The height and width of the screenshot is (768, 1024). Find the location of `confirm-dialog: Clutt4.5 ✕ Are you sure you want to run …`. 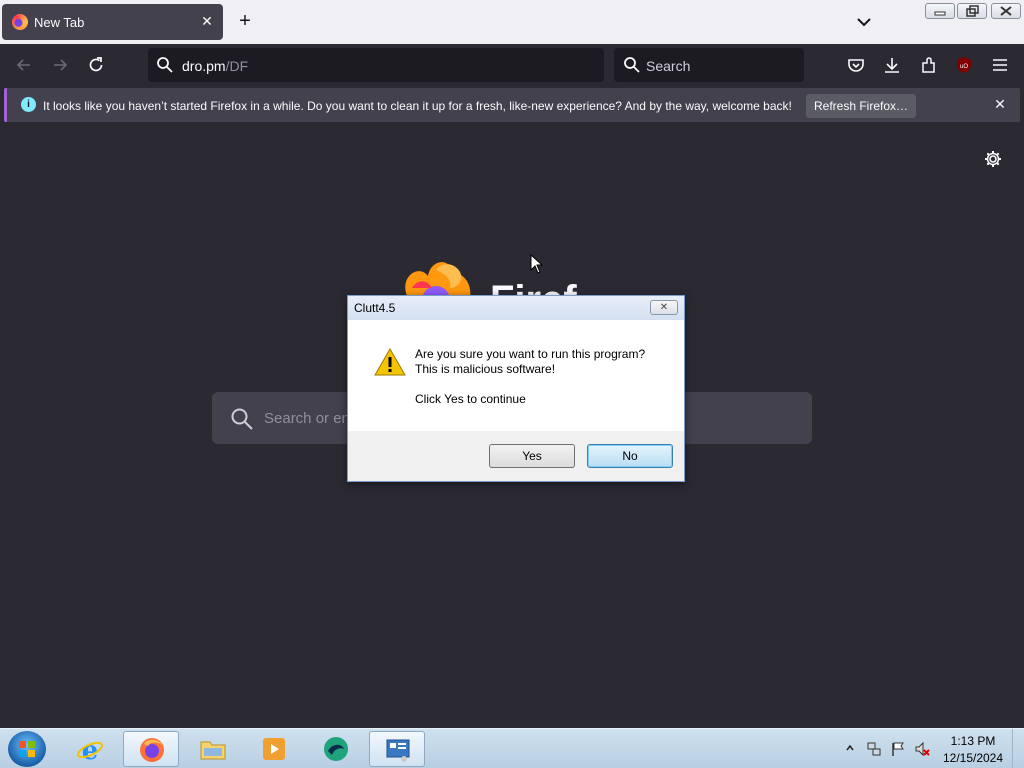

confirm-dialog: Clutt4.5 ✕ Are you sure you want to run … is located at coordinates (516, 388).